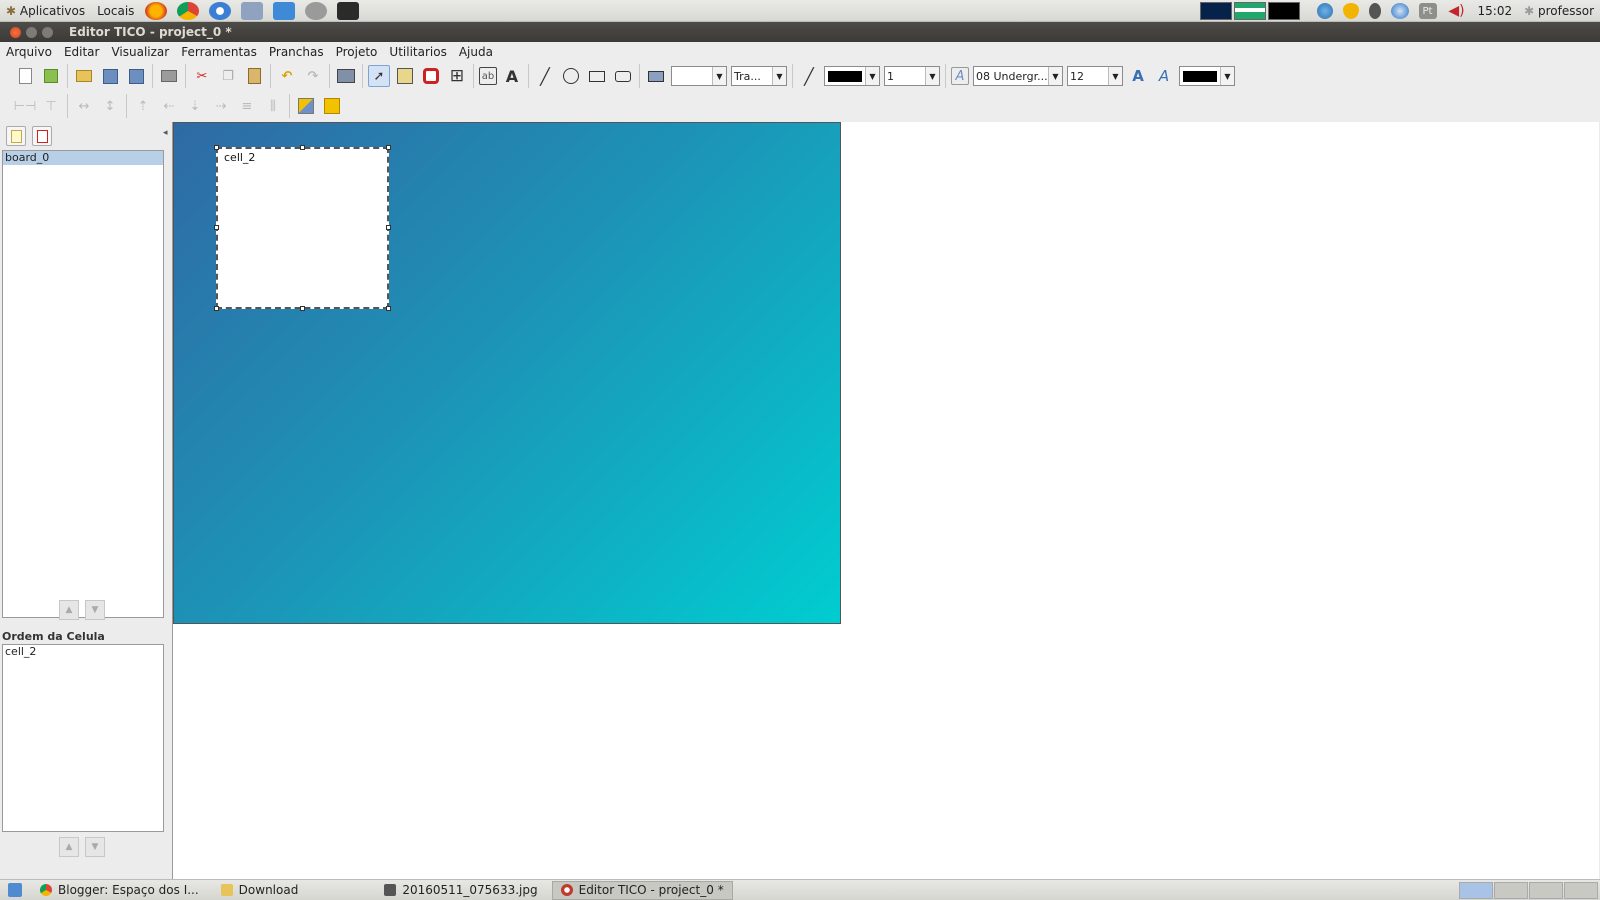 The width and height of the screenshot is (1600, 900). Describe the element at coordinates (699, 76) in the screenshot. I see `fill-color-combo: ▼` at that location.